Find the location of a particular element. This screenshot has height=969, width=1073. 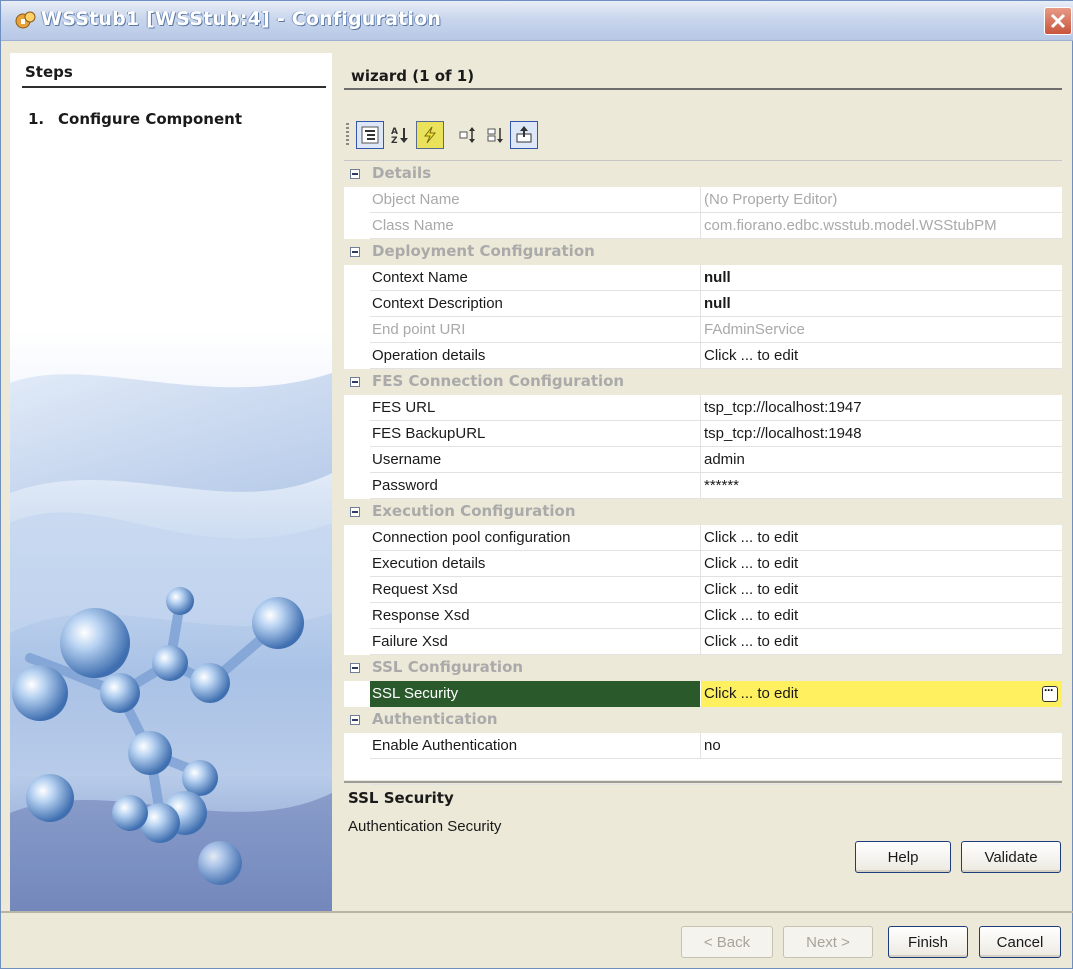

category-deployment-configuration: Deployment Configuration is located at coordinates (703, 252).